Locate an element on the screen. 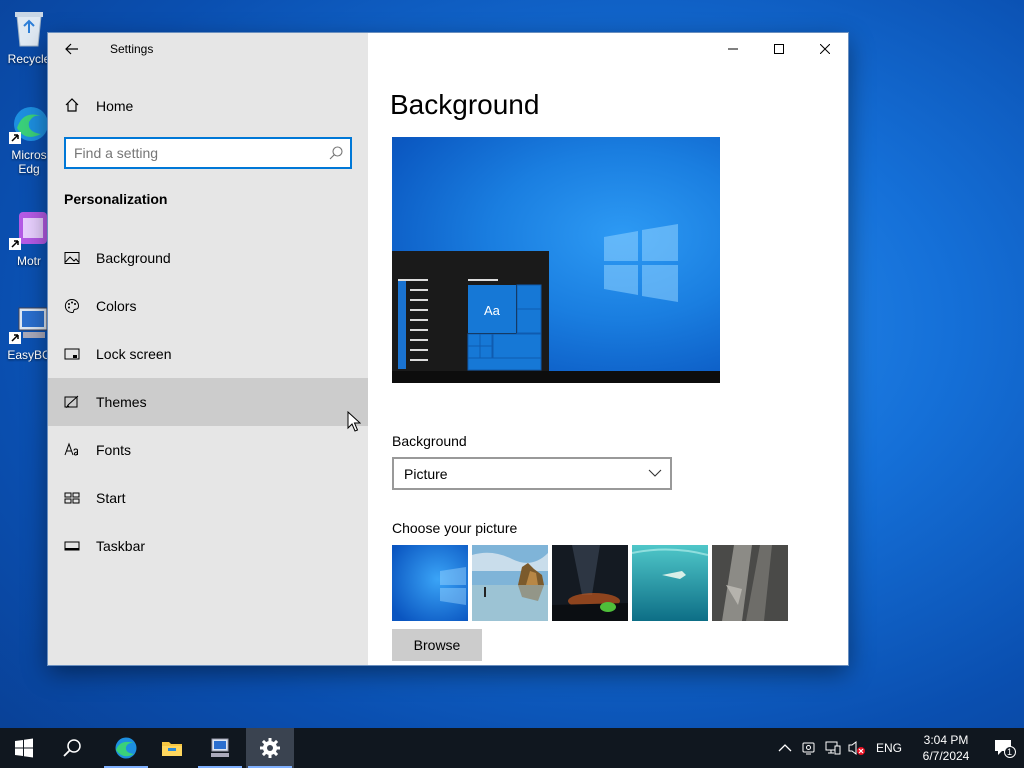 This screenshot has width=1024, height=768. search-taskbar-button is located at coordinates (72, 748).